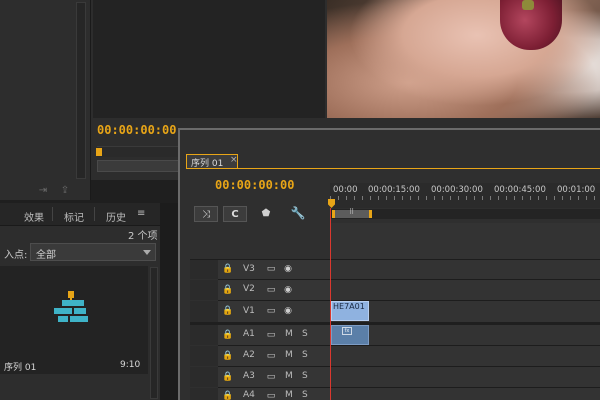 The width and height of the screenshot is (600, 400). Describe the element at coordinates (99, 152) in the screenshot. I see `source-playhead-marker` at that location.